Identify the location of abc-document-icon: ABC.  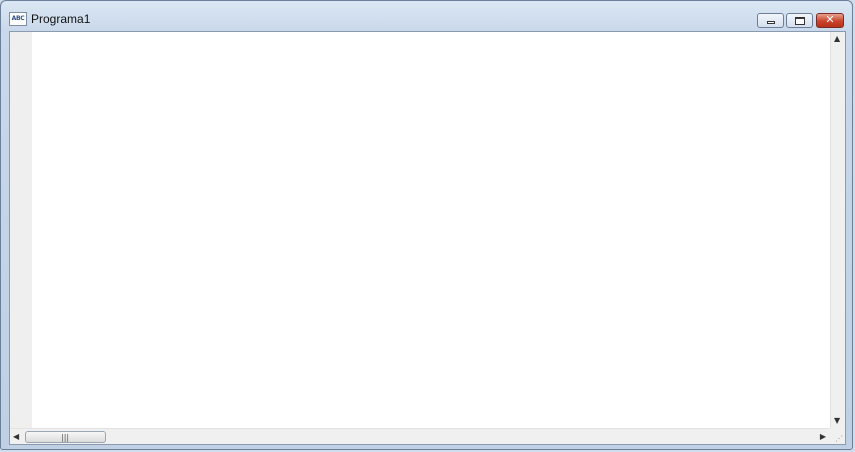
(18, 19).